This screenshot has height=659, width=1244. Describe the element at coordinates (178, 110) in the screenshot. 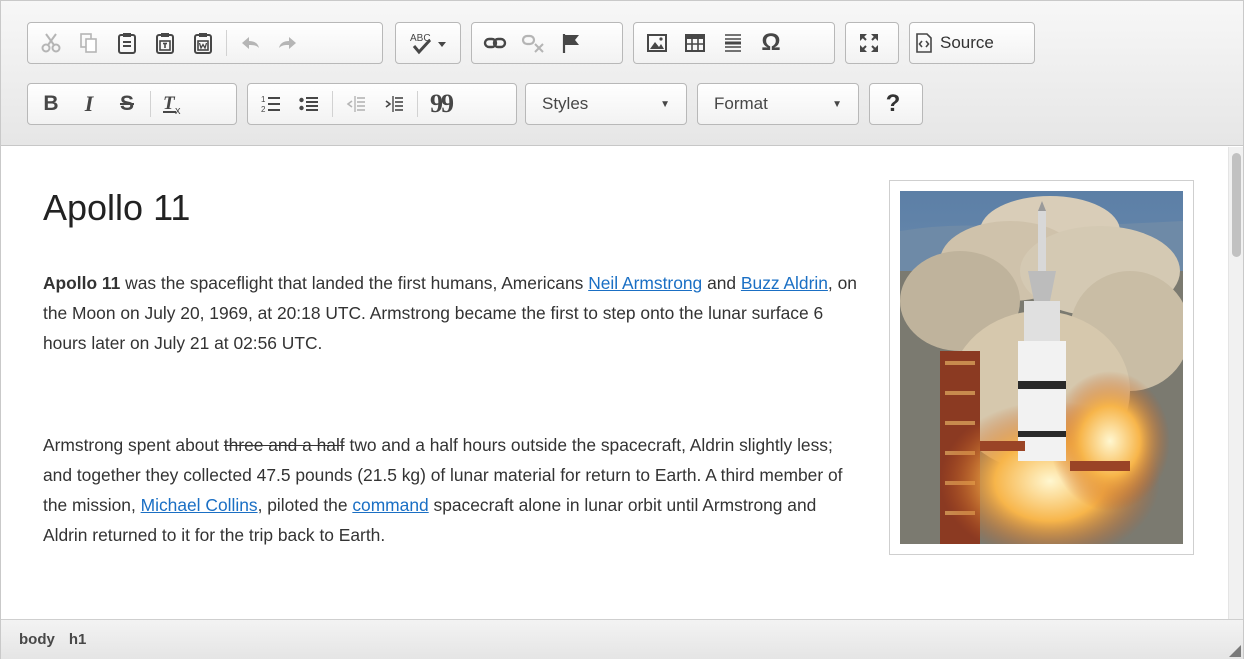

I see `svg-text: x` at that location.